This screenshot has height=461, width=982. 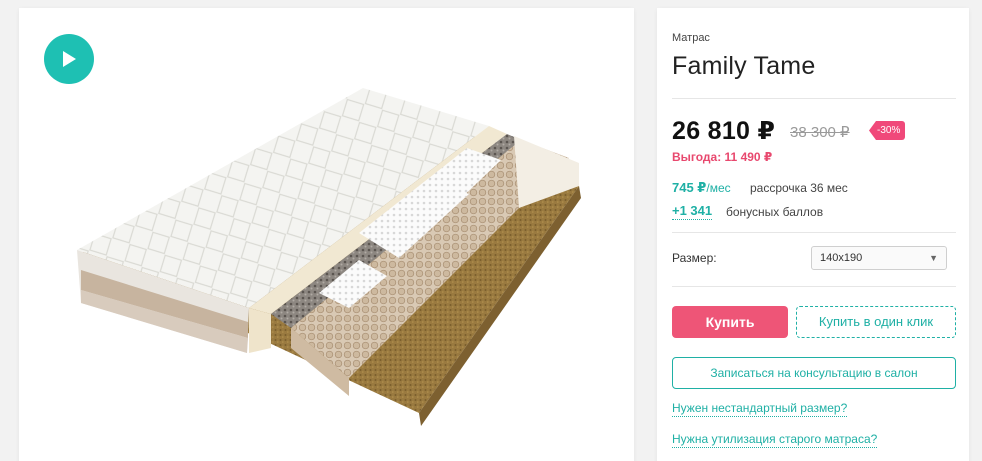 What do you see at coordinates (879, 258) in the screenshot?
I see `size-select: 140x190 ▼` at bounding box center [879, 258].